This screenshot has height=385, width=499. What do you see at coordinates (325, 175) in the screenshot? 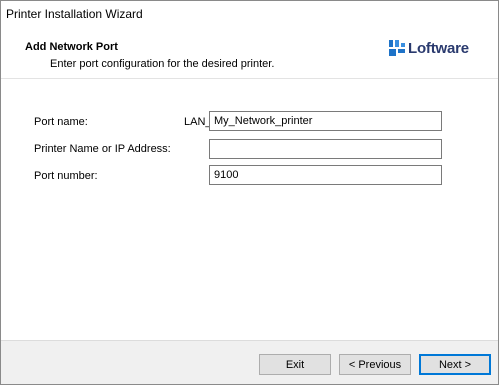
I see `port-number-input` at bounding box center [325, 175].